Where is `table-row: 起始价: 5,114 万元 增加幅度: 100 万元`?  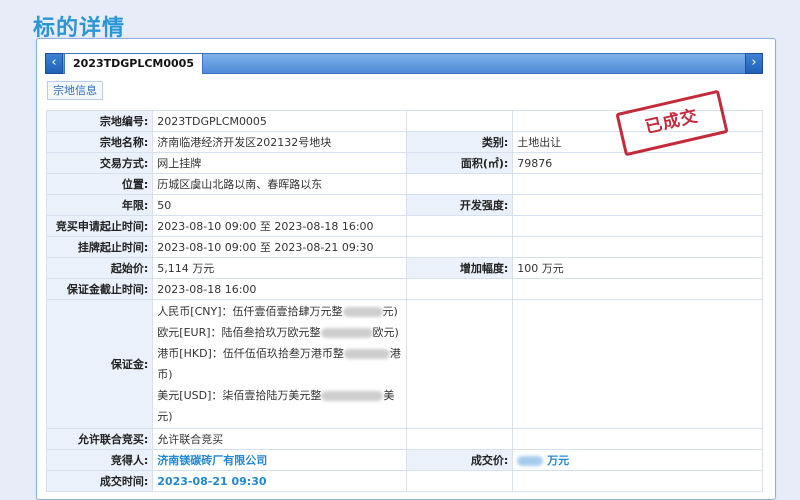
table-row: 起始价: 5,114 万元 增加幅度: 100 万元 is located at coordinates (404, 268).